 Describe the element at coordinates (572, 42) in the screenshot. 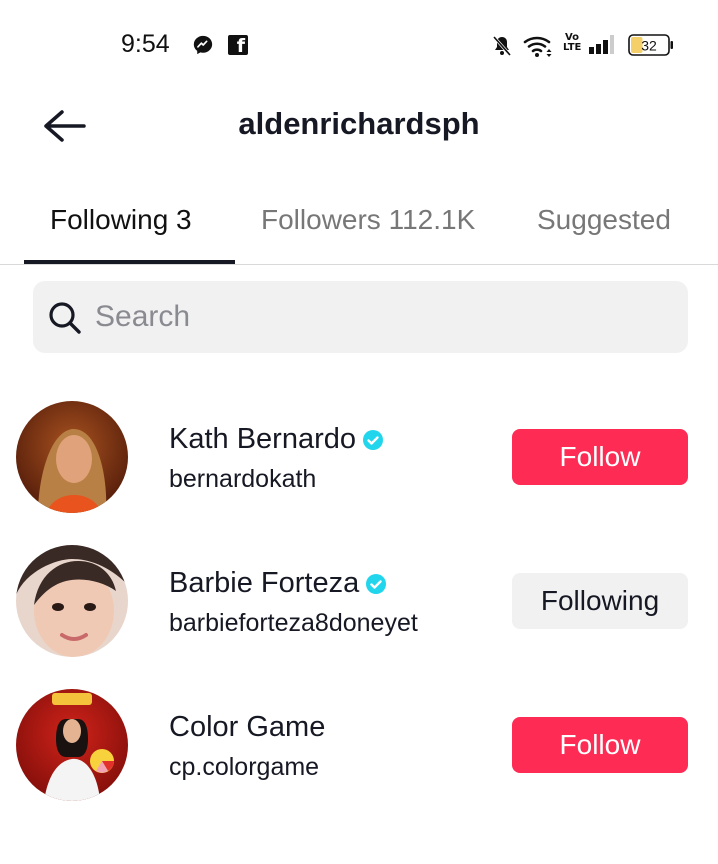

I see `volte-icon: Vo LTE` at that location.